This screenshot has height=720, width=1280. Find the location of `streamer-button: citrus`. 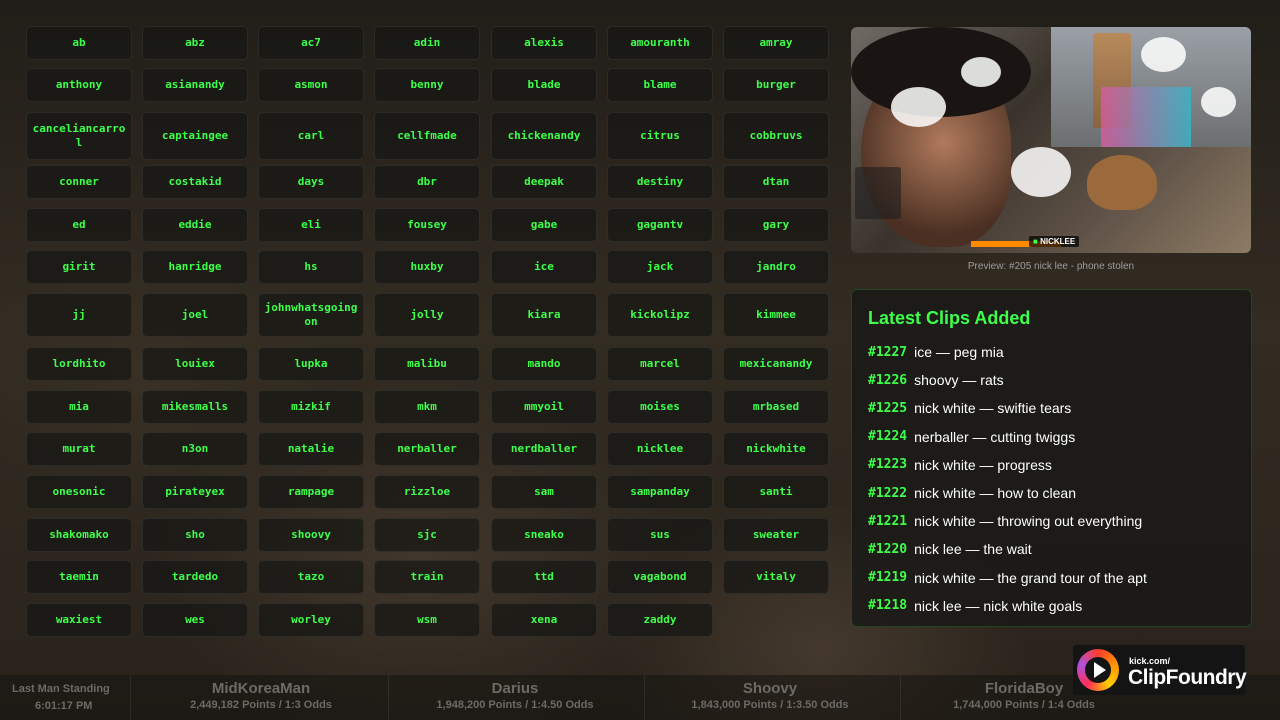

streamer-button: citrus is located at coordinates (660, 136).